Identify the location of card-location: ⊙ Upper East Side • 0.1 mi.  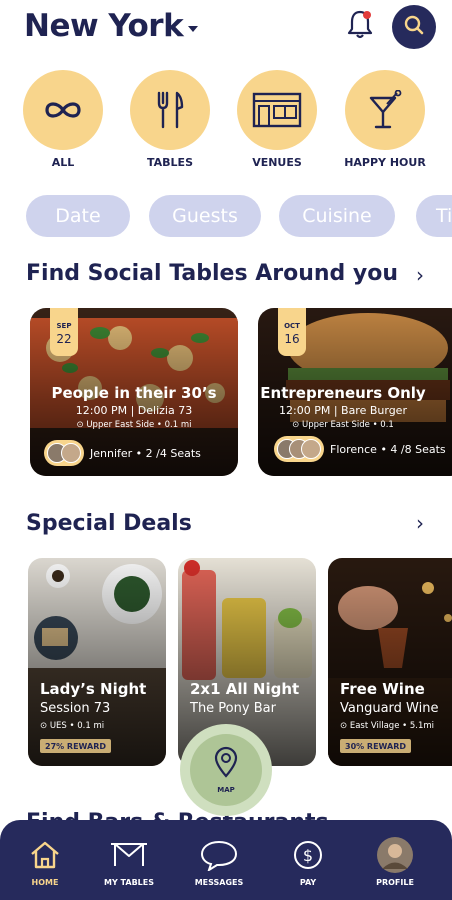
(134, 425).